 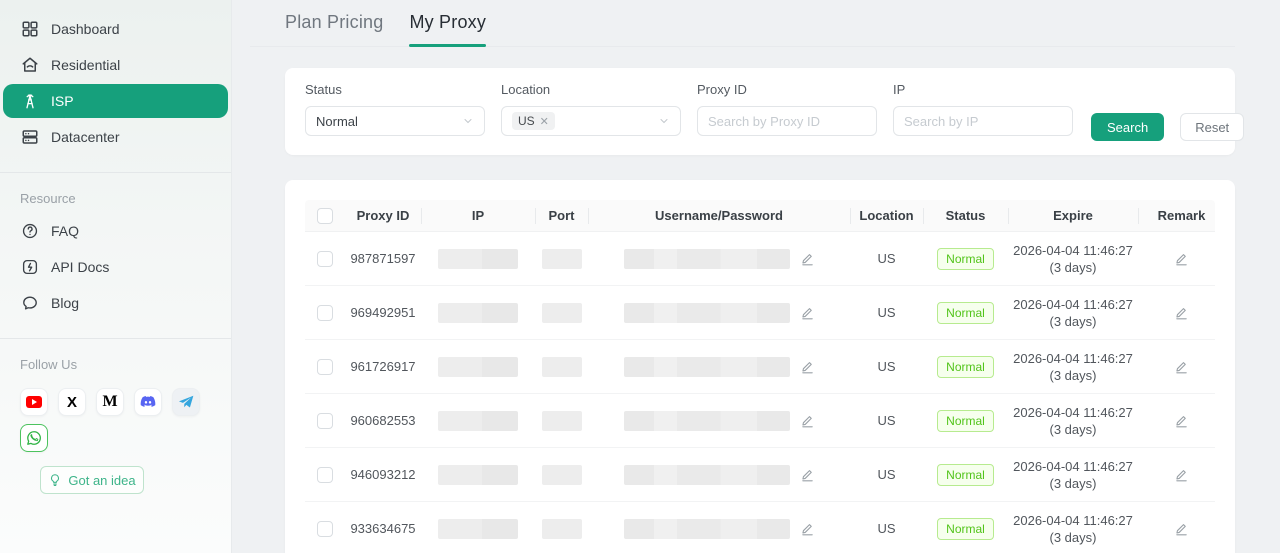 I want to click on discord-icon, so click(x=148, y=401).